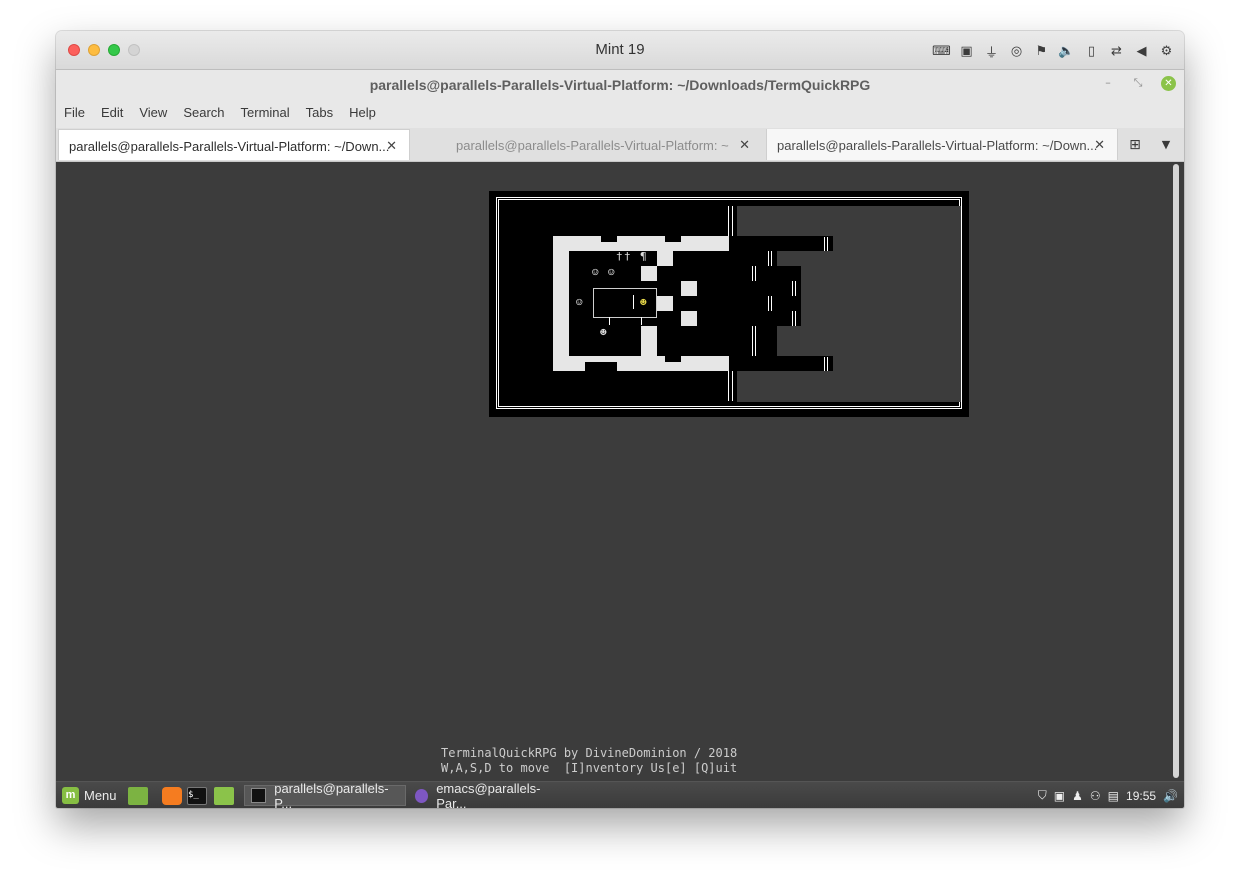 Image resolution: width=1240 pixels, height=889 pixels. What do you see at coordinates (1135, 145) in the screenshot?
I see `new-tab-icon: ⊞` at bounding box center [1135, 145].